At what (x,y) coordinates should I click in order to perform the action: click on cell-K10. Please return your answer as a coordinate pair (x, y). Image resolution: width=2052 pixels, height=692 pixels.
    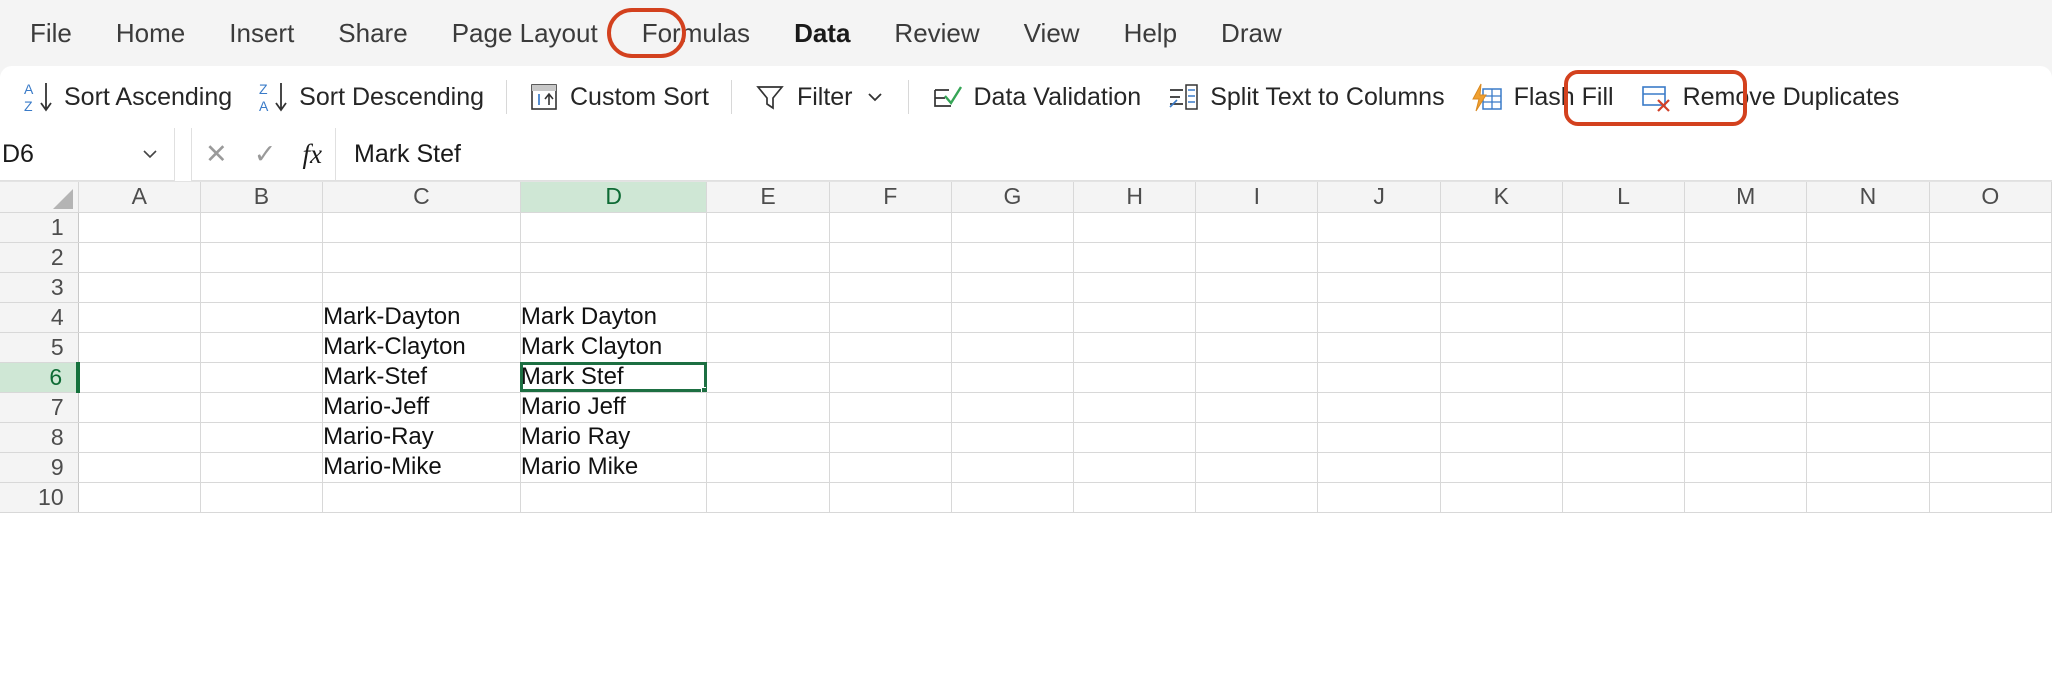
    Looking at the image, I should click on (1501, 497).